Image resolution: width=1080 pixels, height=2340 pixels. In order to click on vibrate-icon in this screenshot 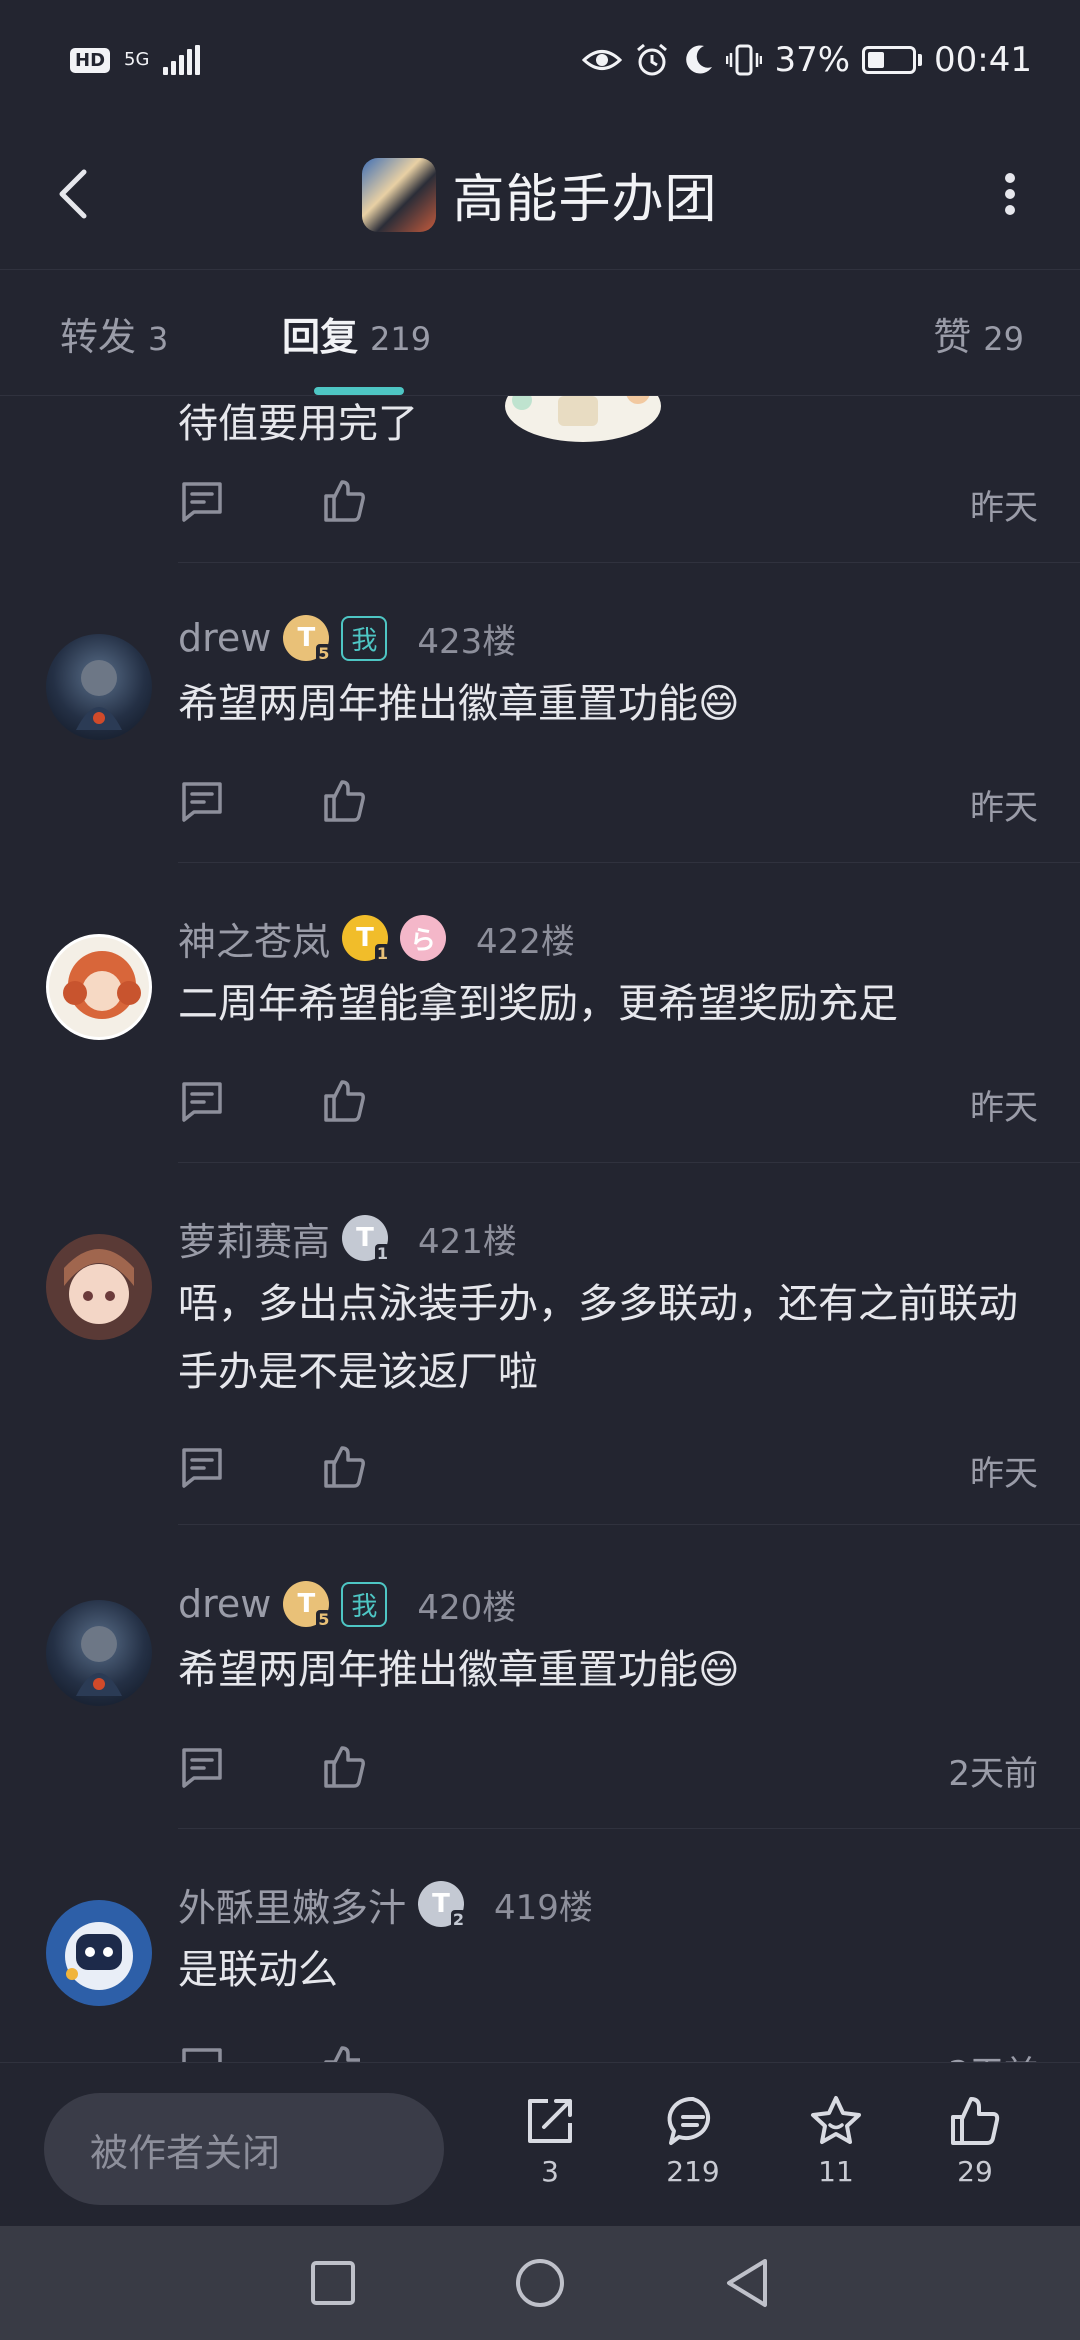, I will do `click(744, 60)`.